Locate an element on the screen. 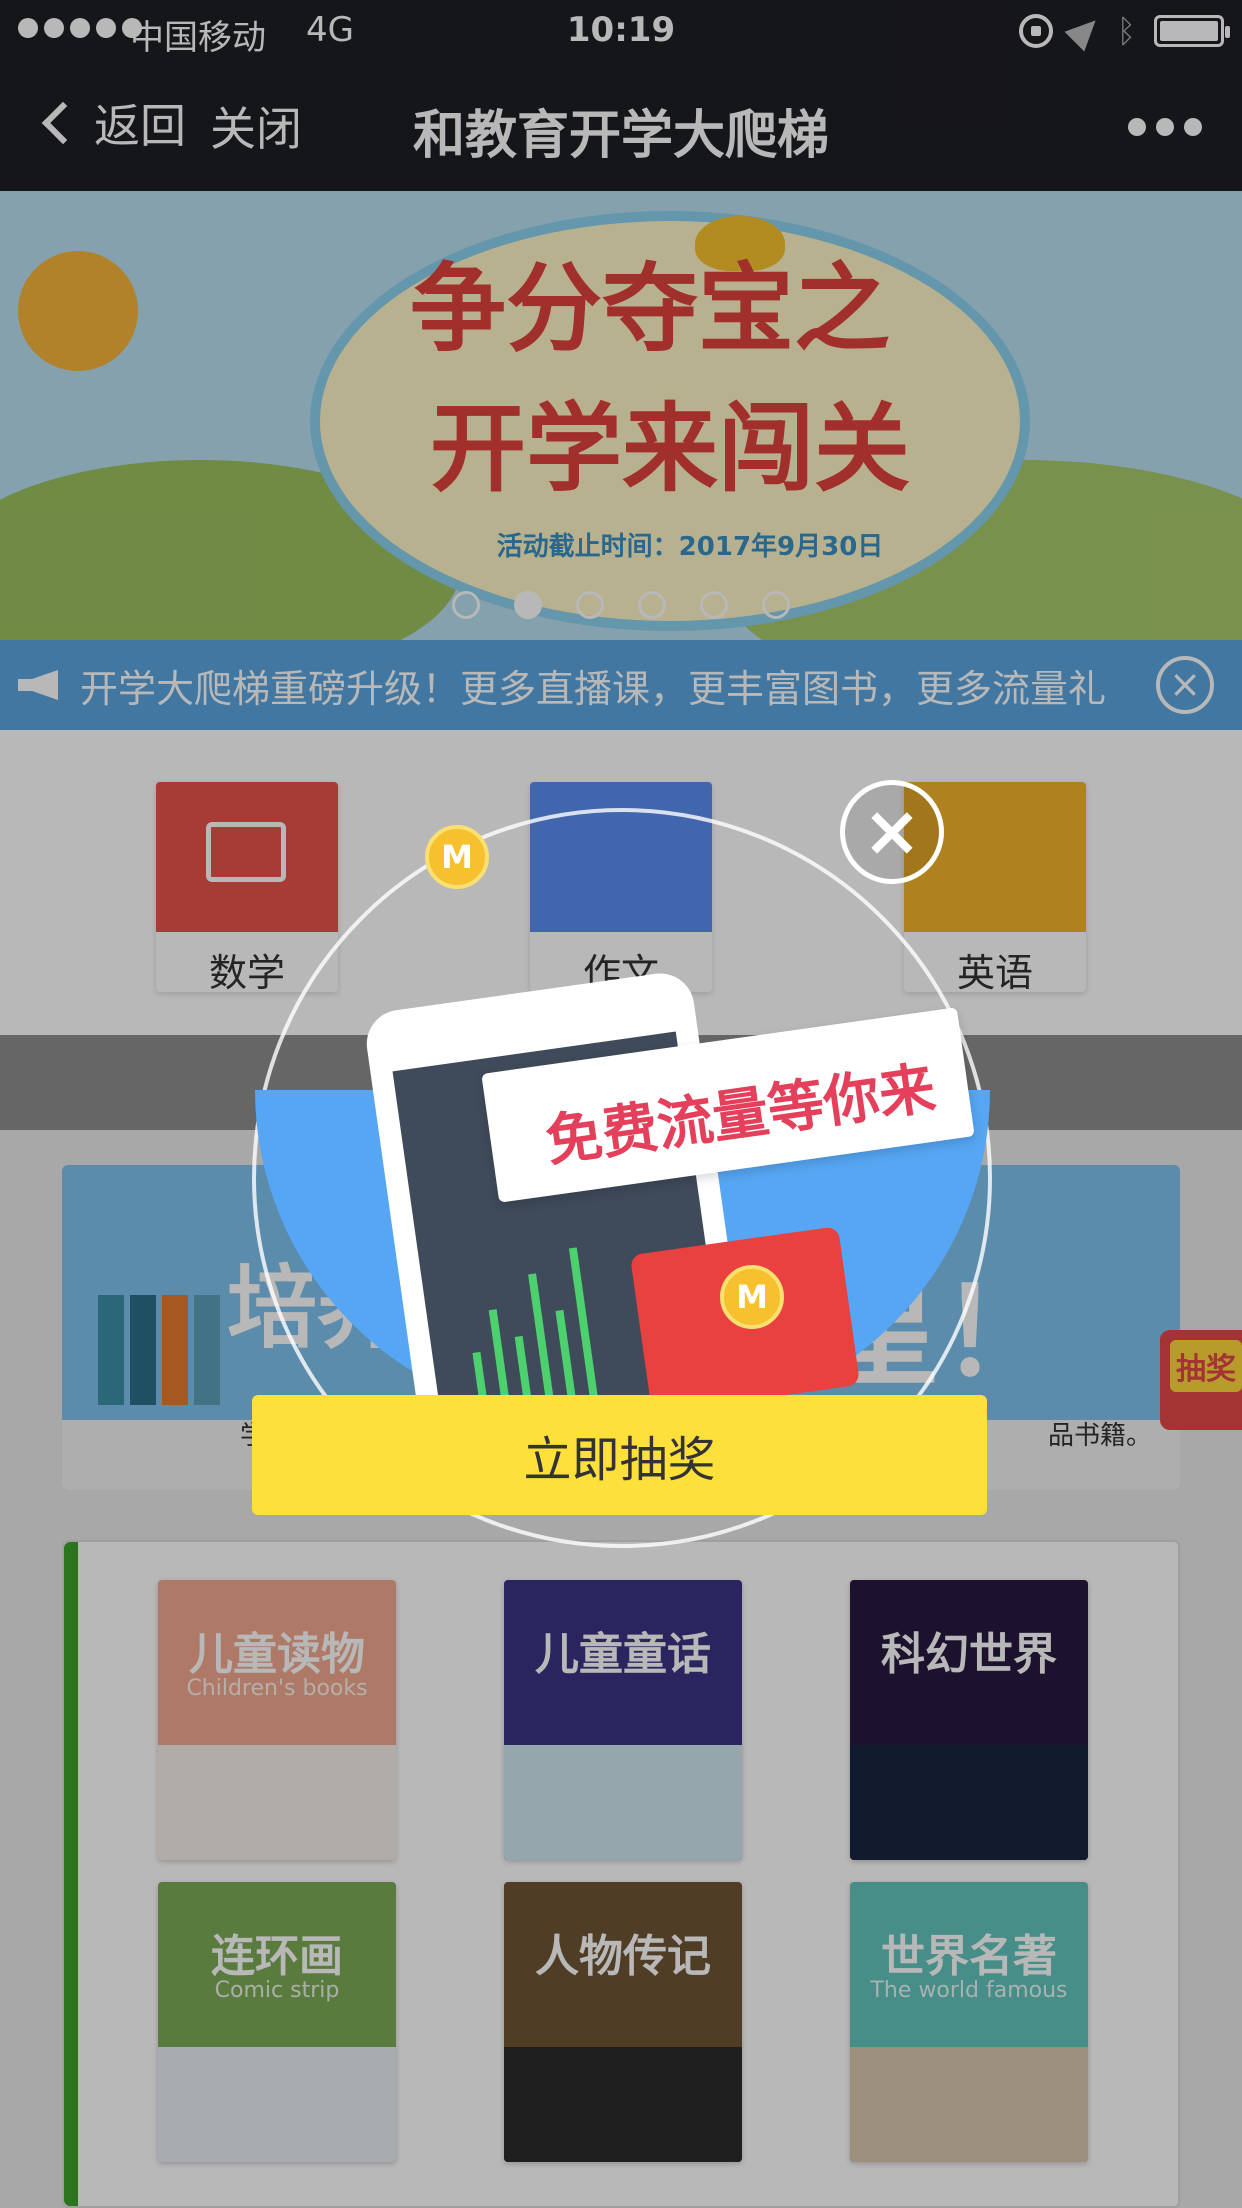  close-modal-button: × is located at coordinates (892, 832).